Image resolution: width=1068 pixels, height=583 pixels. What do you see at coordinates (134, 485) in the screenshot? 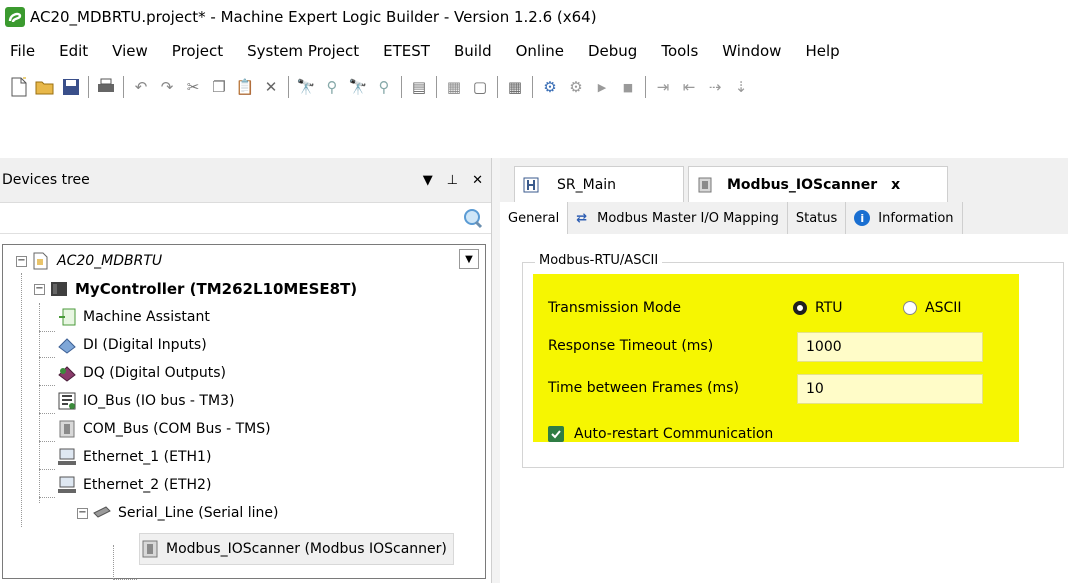
I see `tree-node-ethernet-2: Ethernet_2 (ETH2)` at bounding box center [134, 485].